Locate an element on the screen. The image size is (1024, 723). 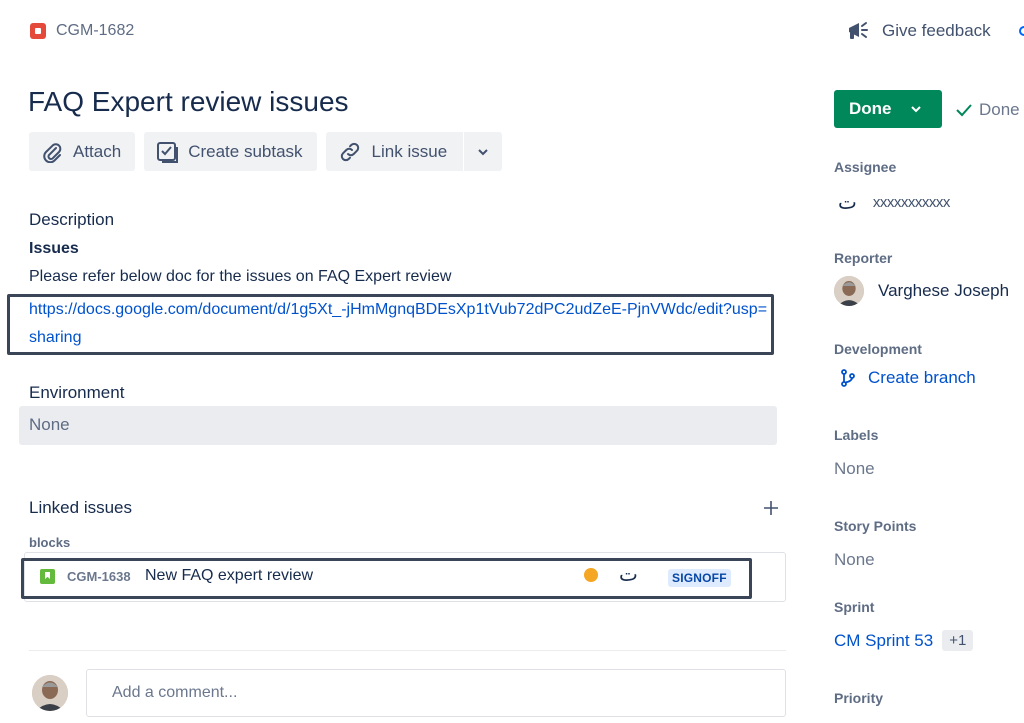
create-subtask-label: Create subtask is located at coordinates (245, 151).